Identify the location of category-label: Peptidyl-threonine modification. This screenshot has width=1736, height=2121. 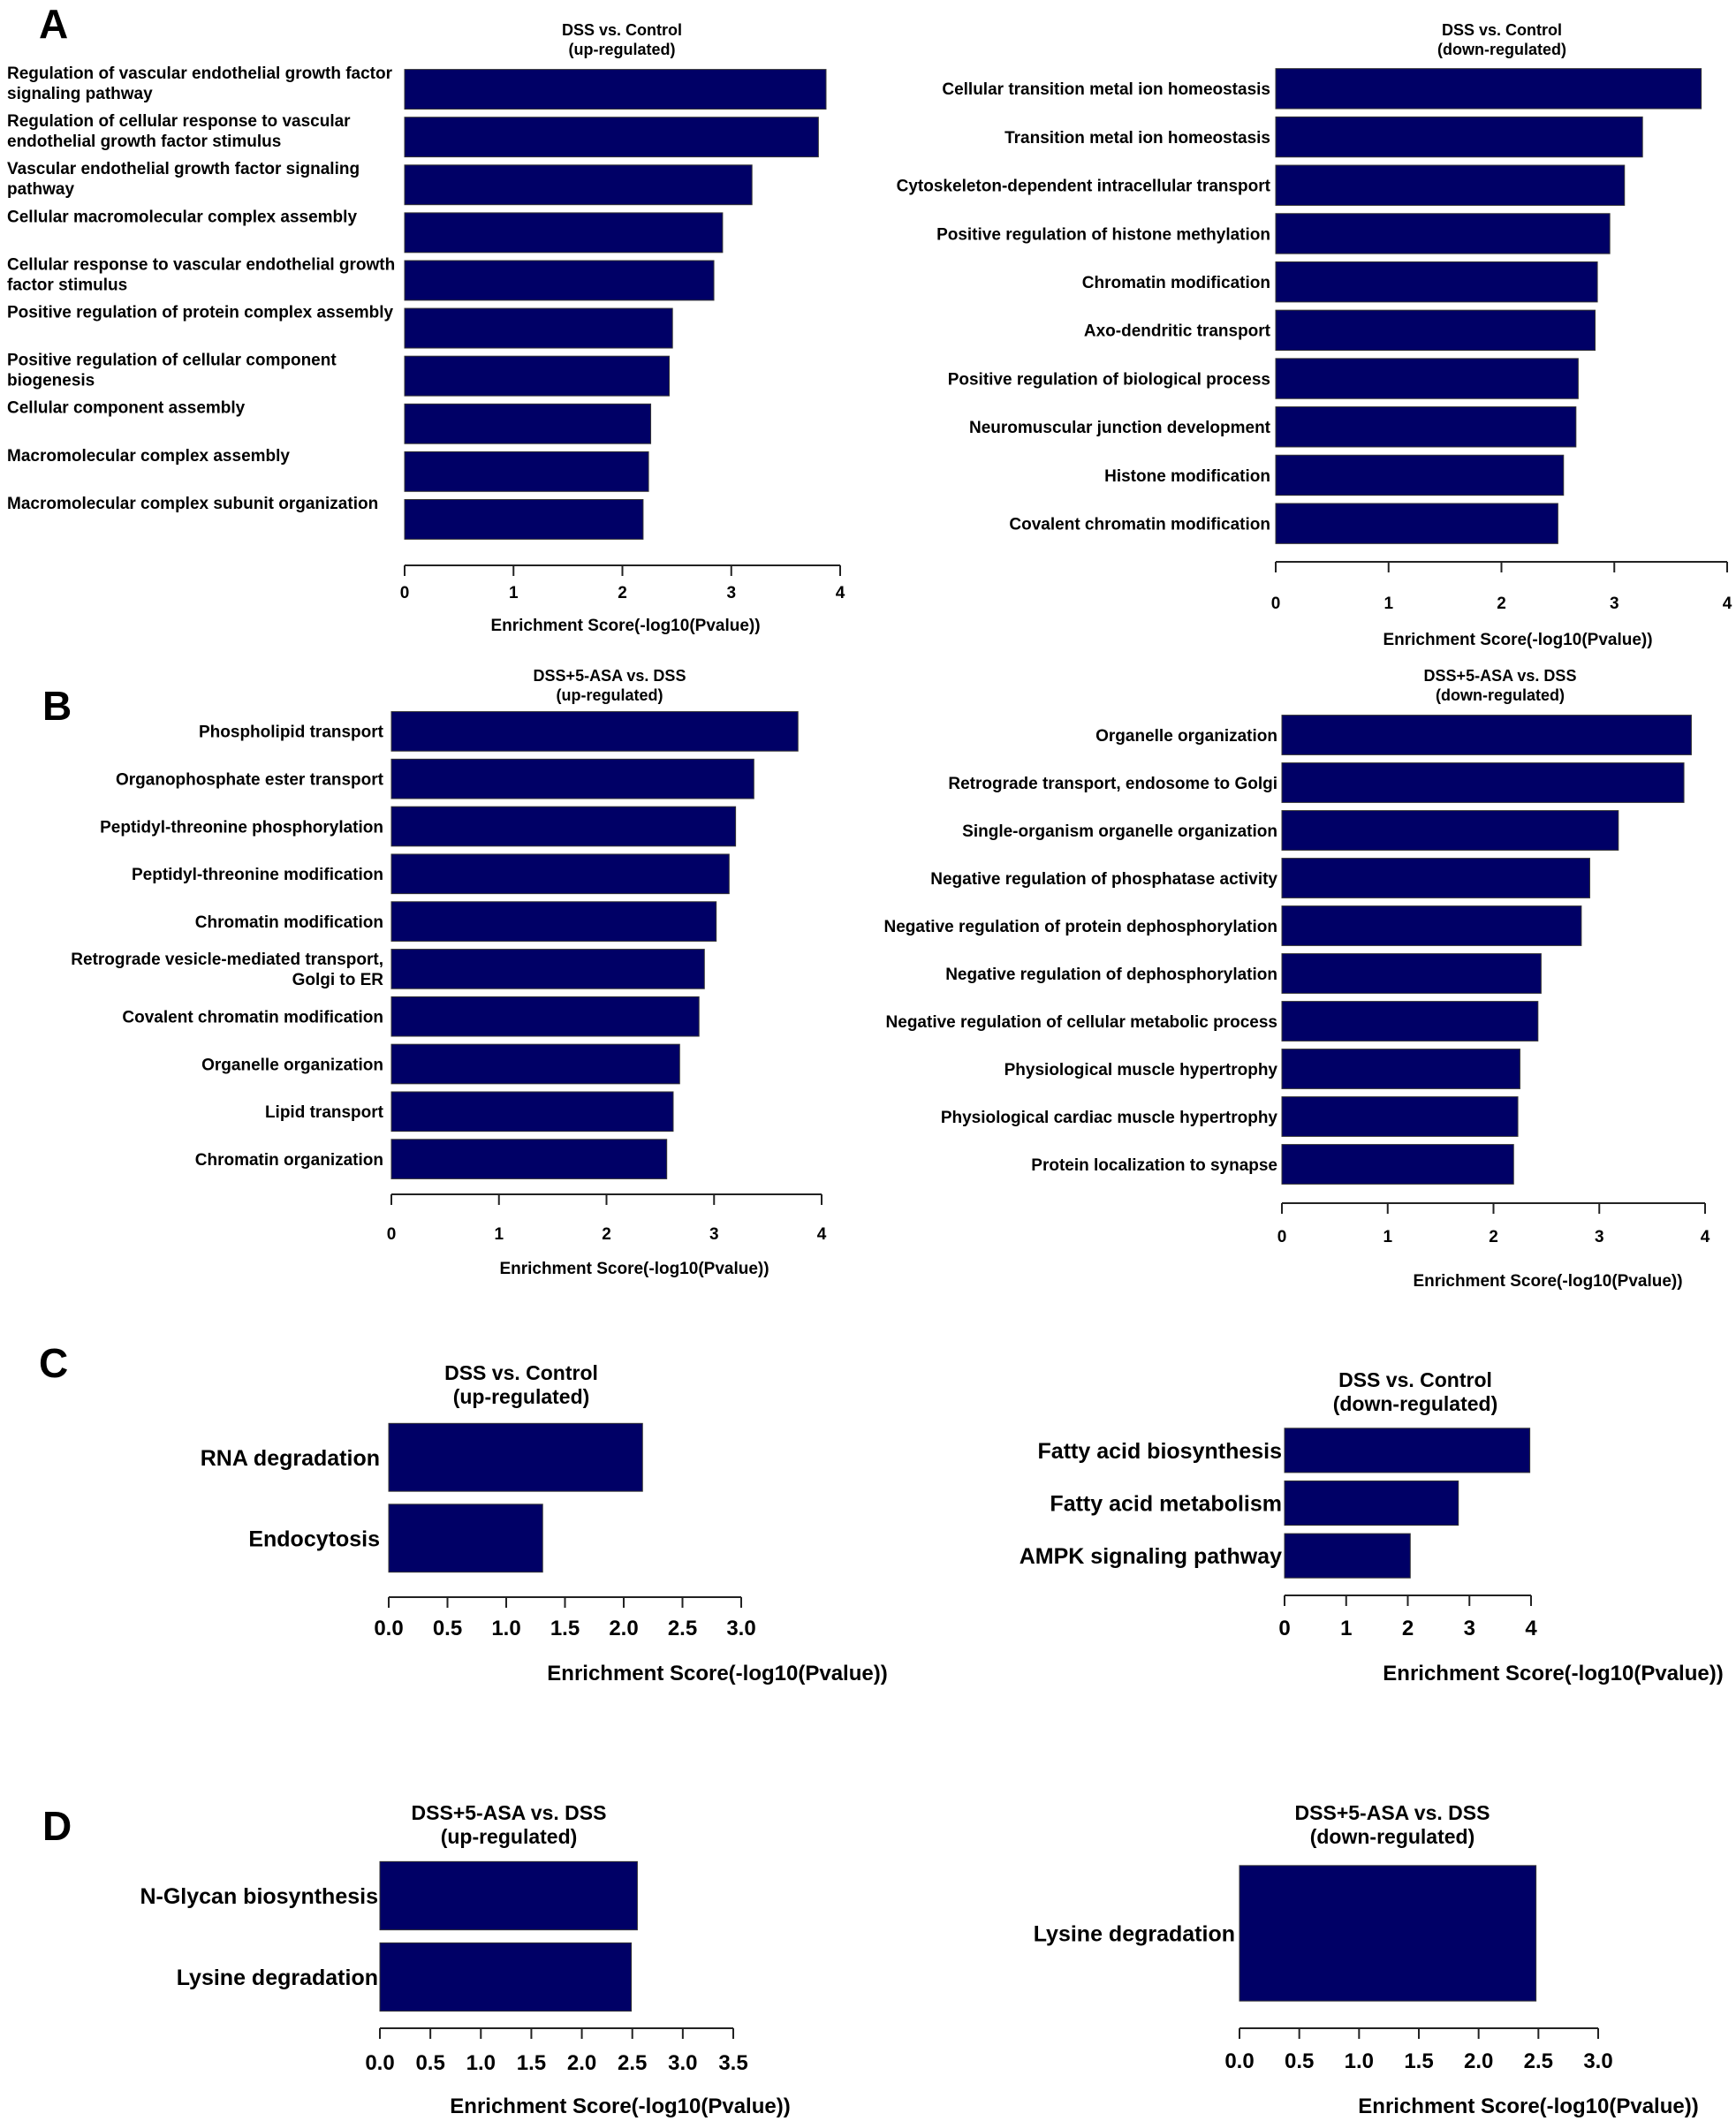
(257, 875).